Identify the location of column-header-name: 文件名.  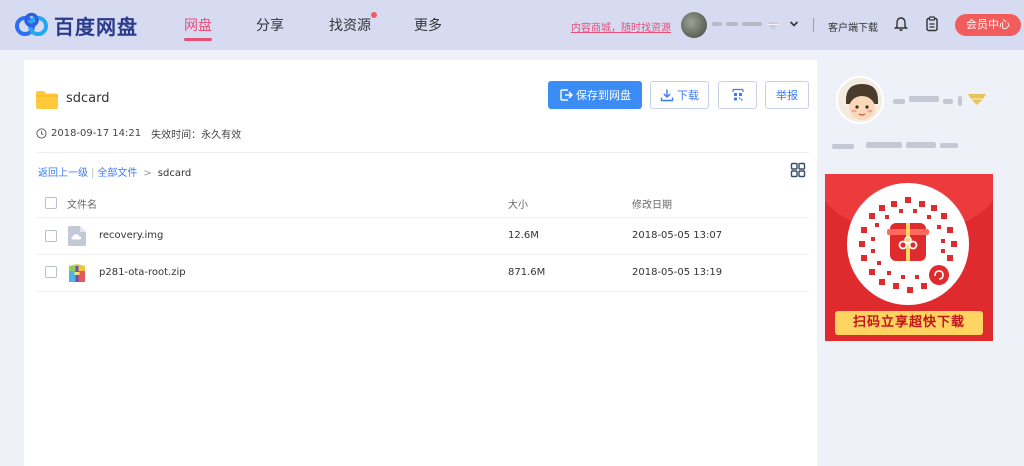
(82, 203).